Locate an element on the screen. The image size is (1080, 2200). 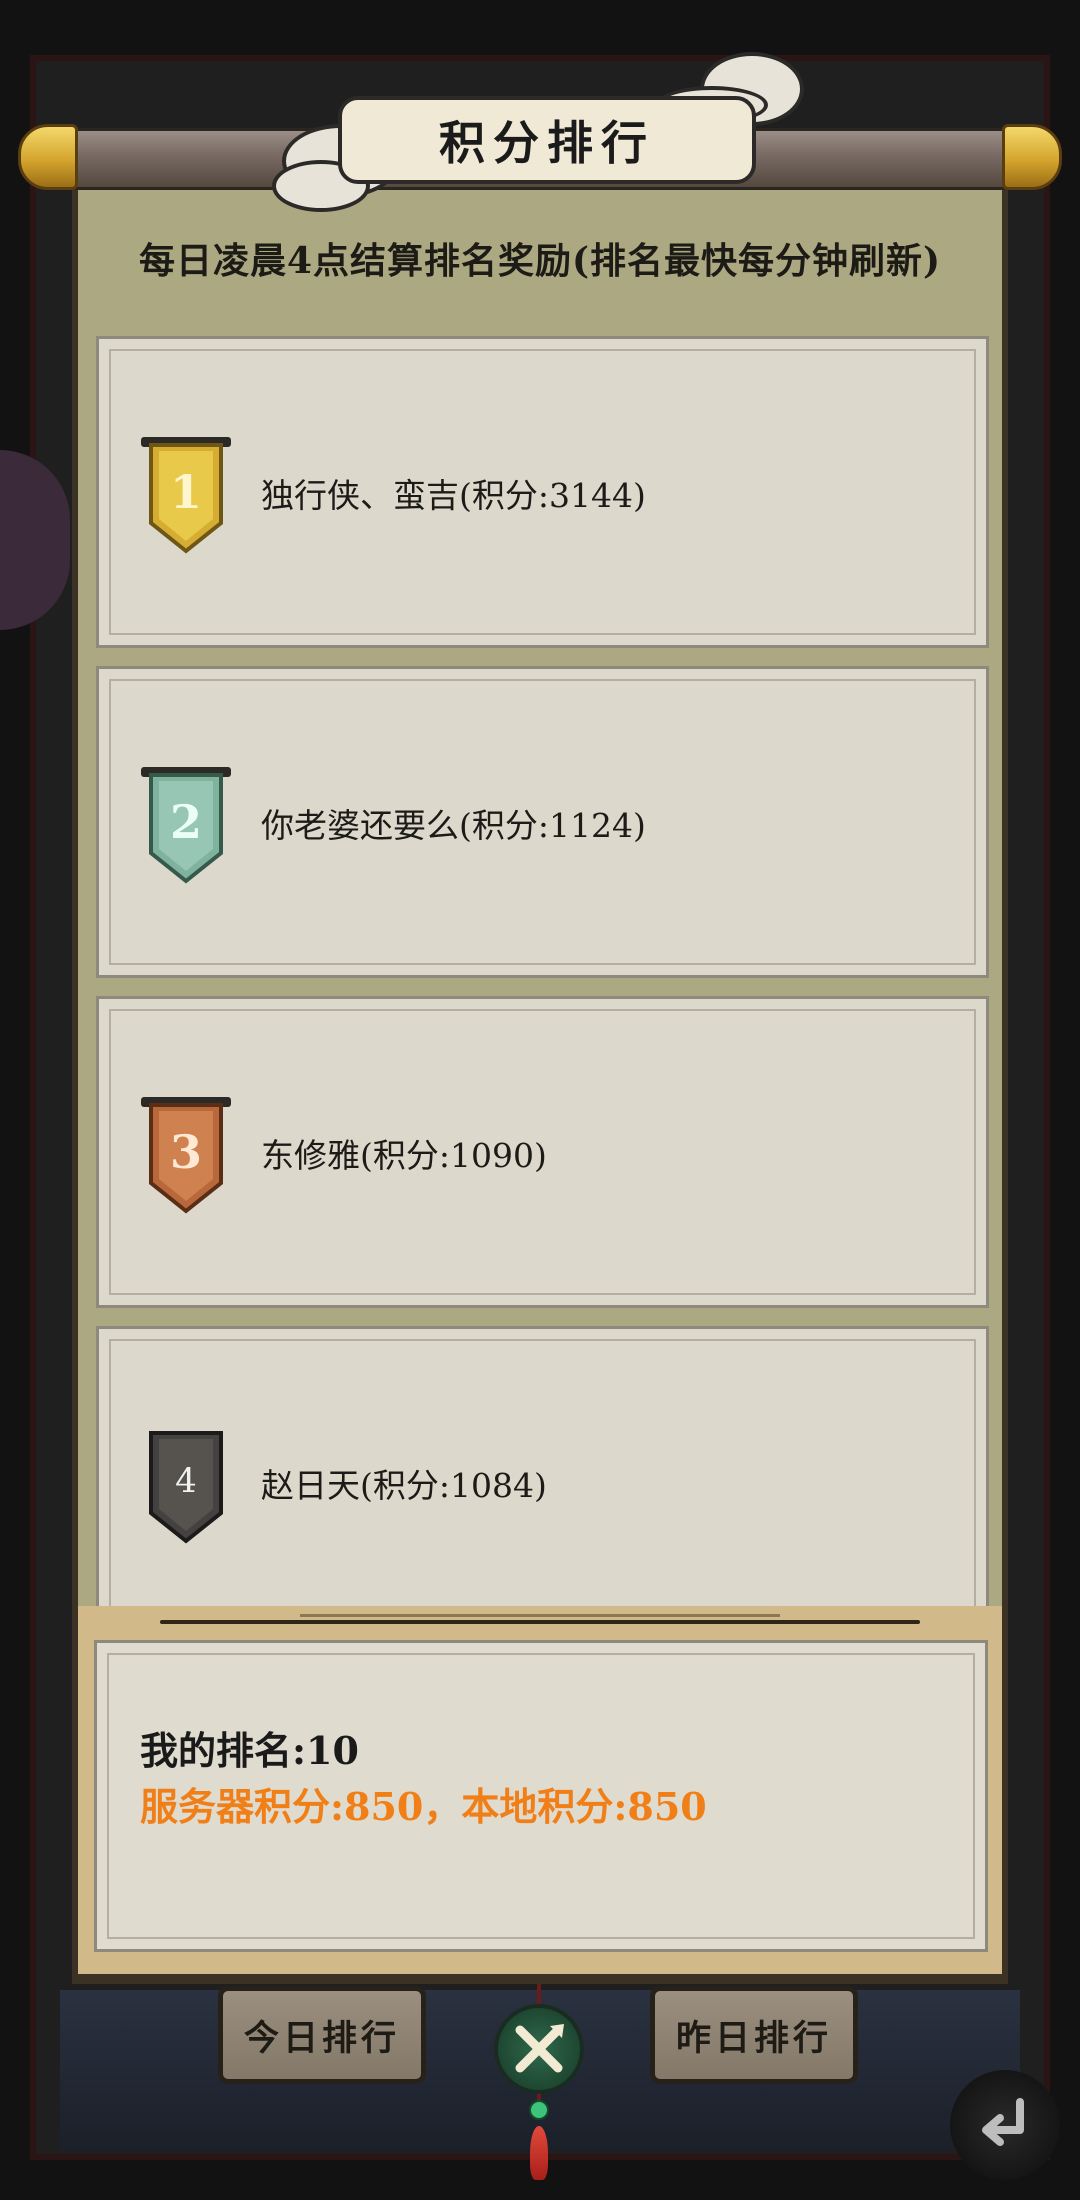
page-title: 积分排行 is located at coordinates (547, 143).